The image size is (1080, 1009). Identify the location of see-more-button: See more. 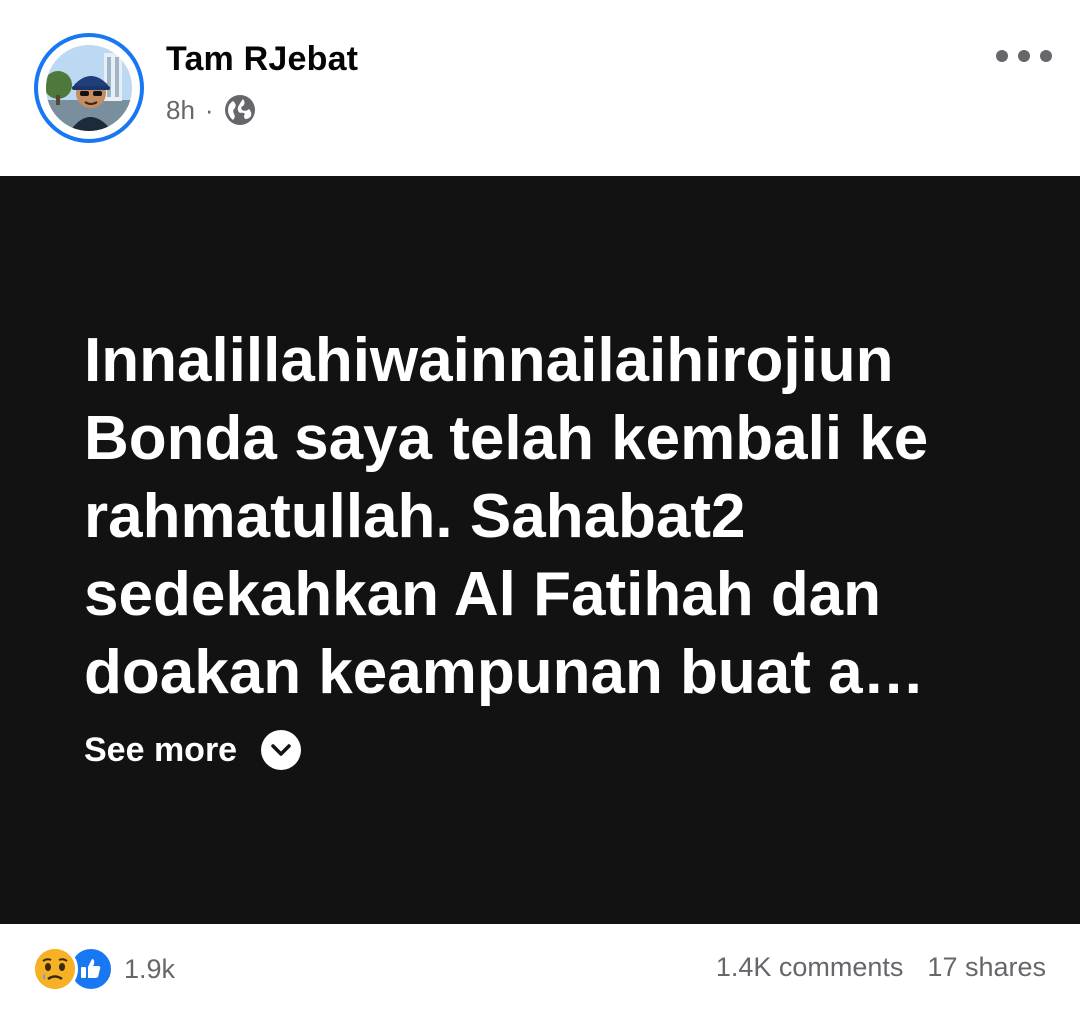
(193, 750).